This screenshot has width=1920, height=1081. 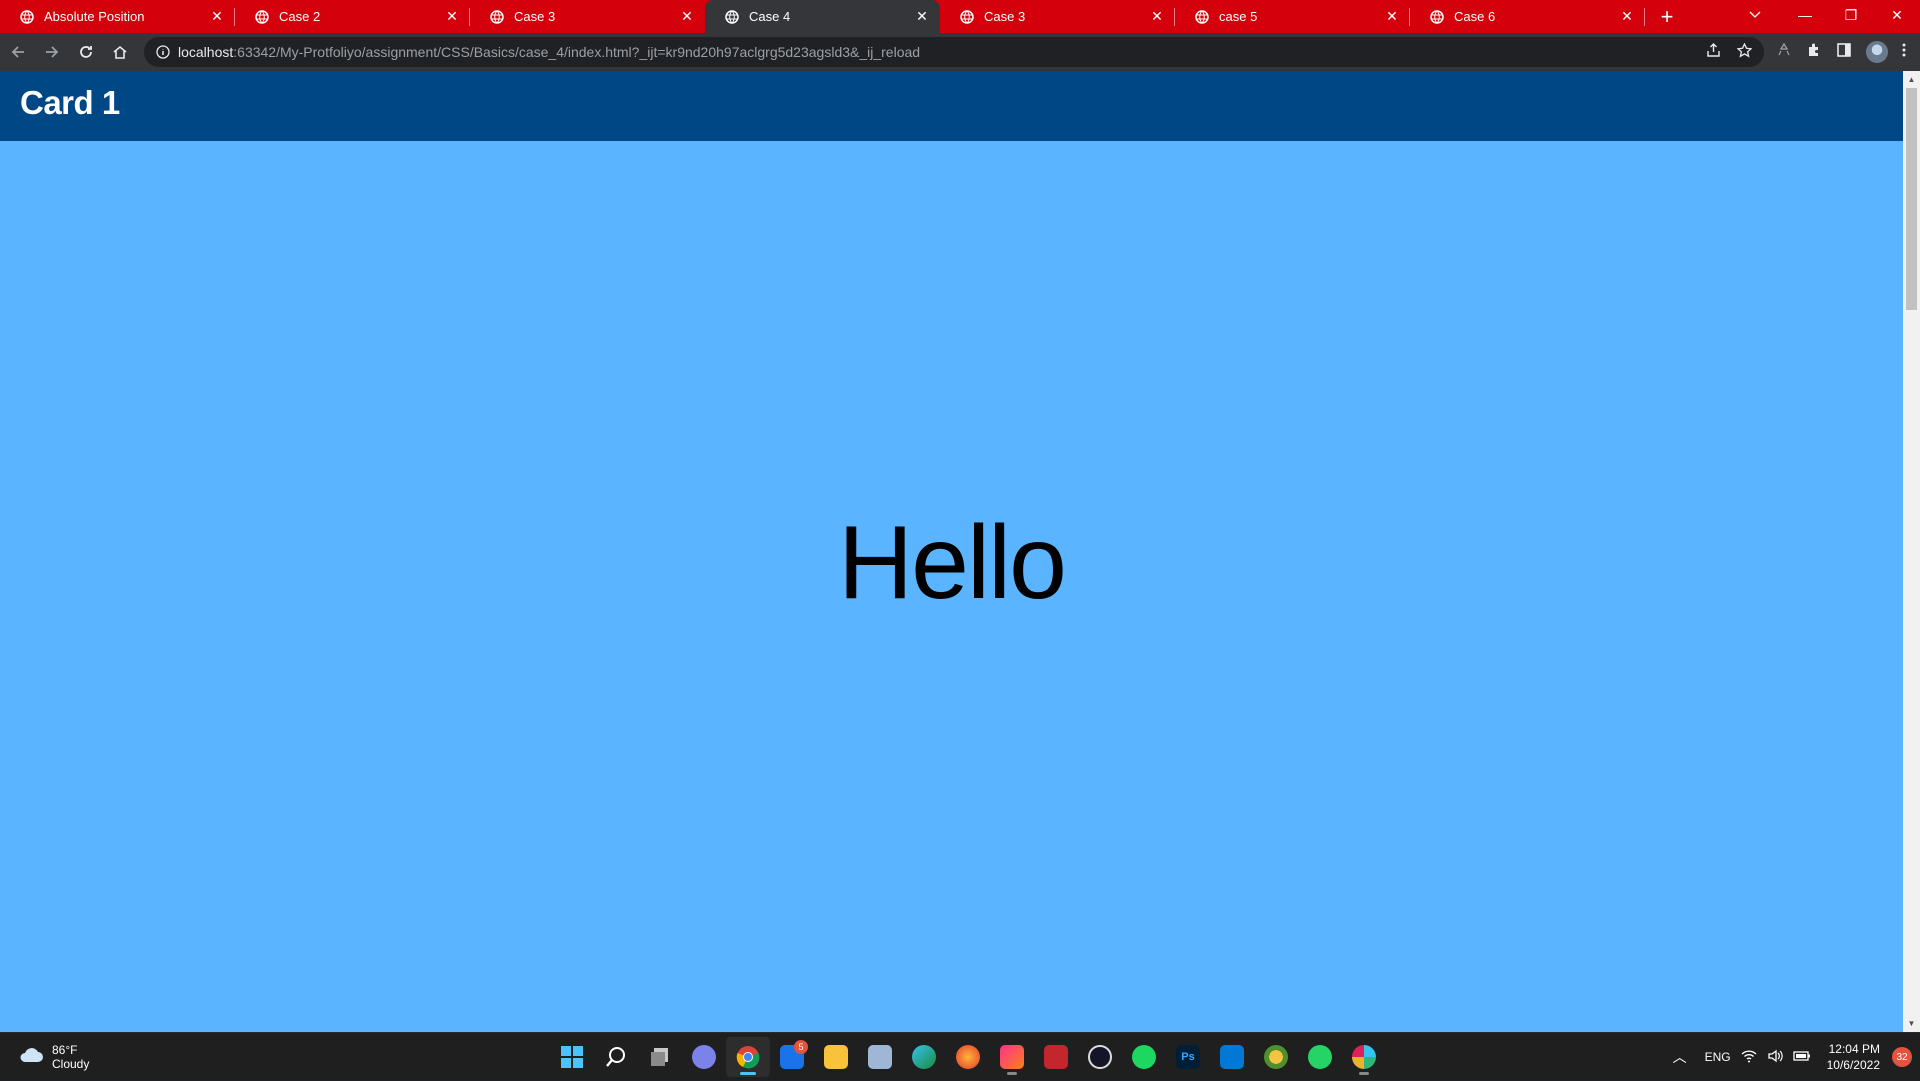 I want to click on search-icon, so click(x=616, y=1057).